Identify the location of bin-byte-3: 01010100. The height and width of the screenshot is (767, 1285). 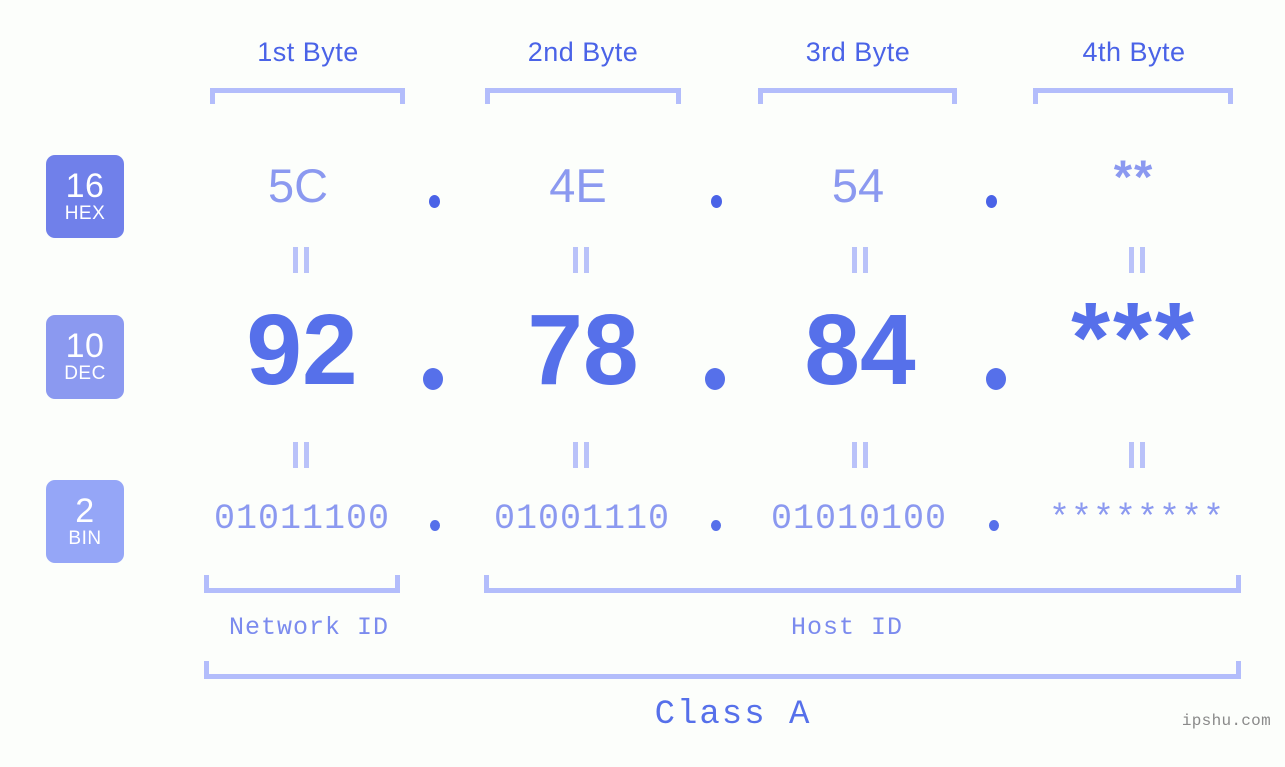
(859, 519).